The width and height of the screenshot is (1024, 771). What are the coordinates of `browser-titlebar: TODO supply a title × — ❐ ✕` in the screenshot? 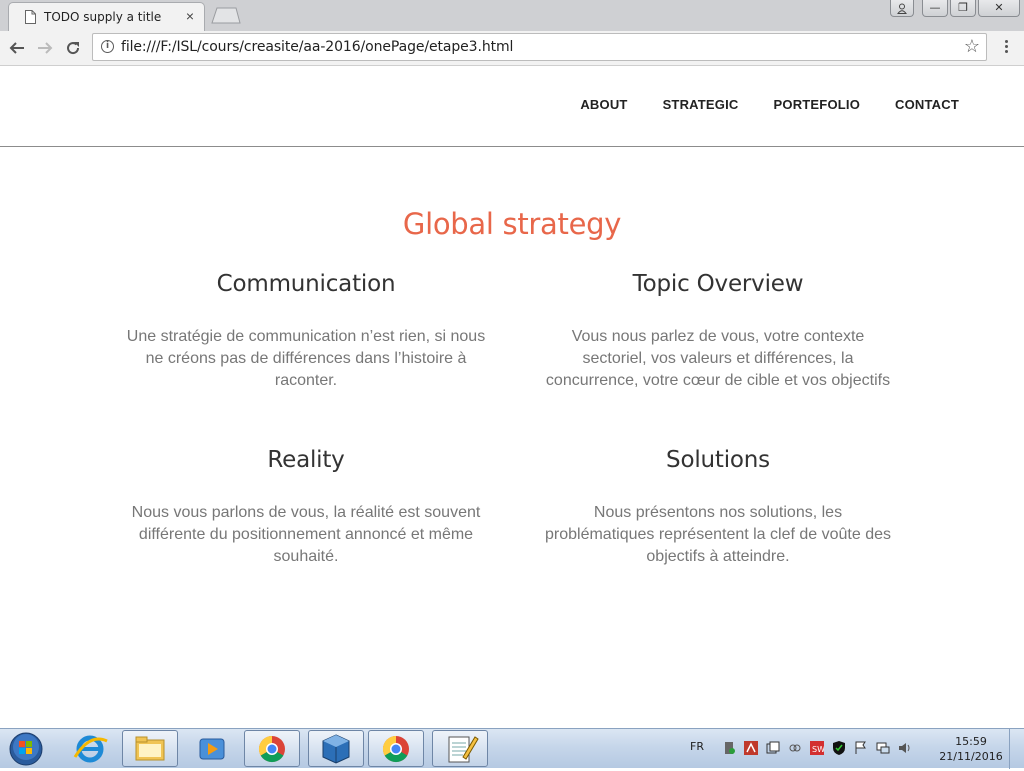 It's located at (512, 15).